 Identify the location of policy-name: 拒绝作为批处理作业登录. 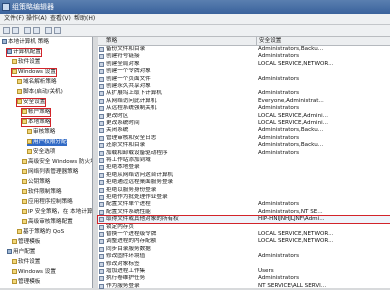
(137, 197).